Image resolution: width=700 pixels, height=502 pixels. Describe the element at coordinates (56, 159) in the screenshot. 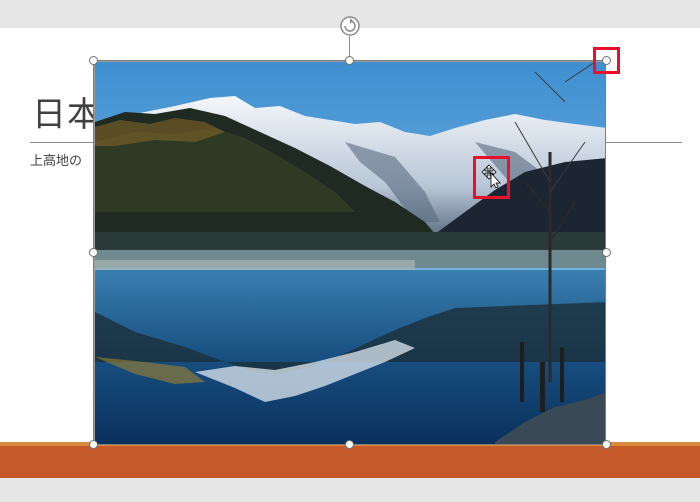

I see `slide-subtitle: 上高地の` at that location.